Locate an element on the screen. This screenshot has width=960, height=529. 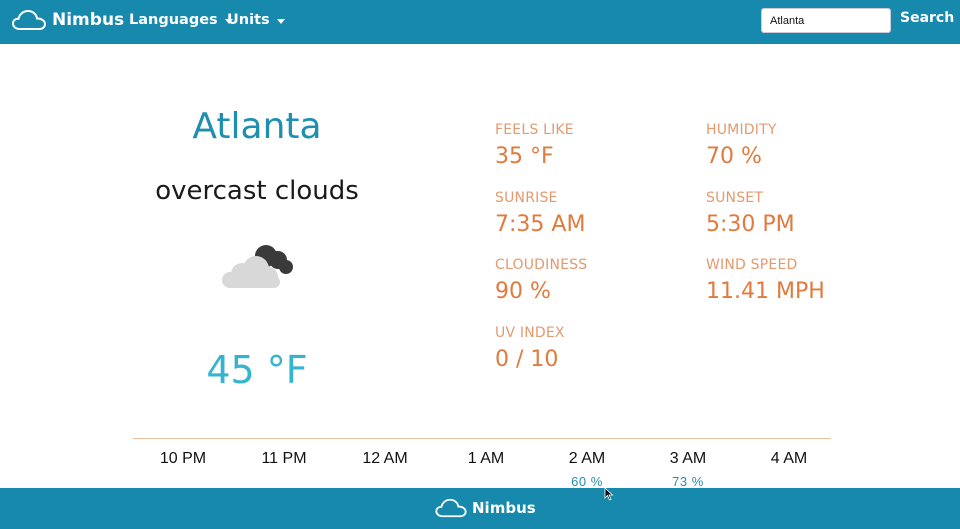
detail-value: 90 % is located at coordinates (523, 291).